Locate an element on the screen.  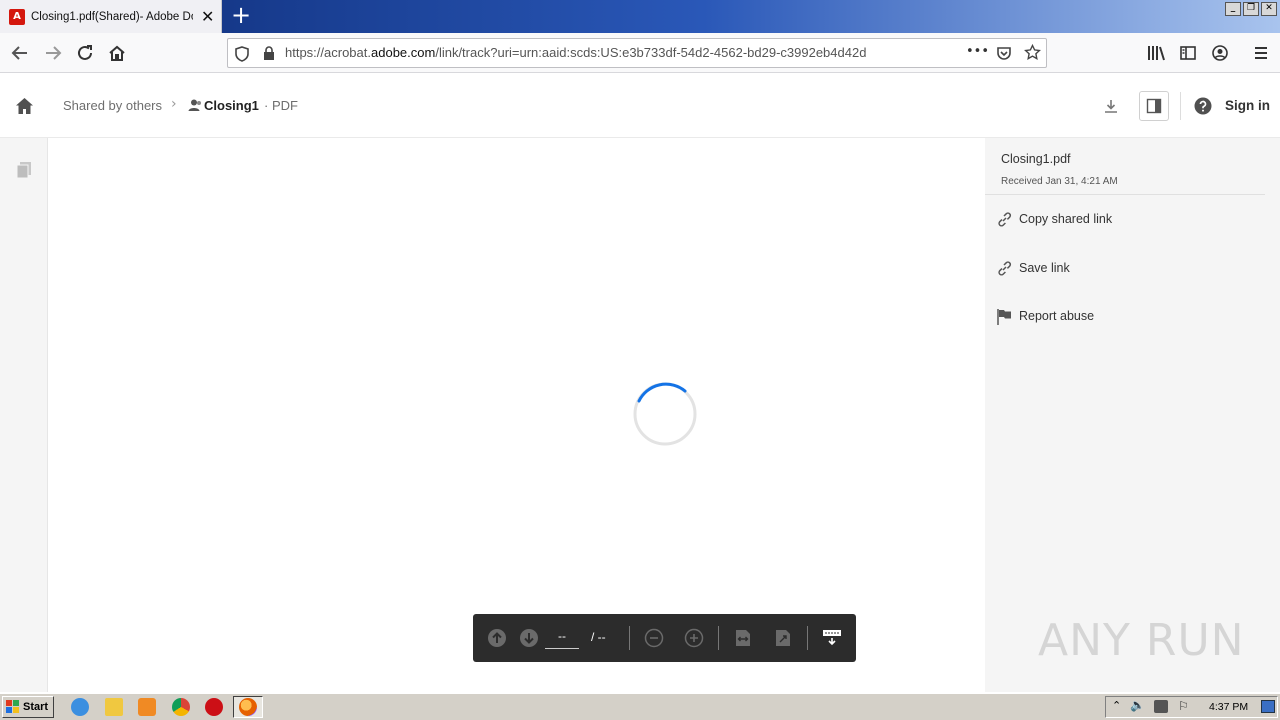
watermark-text: ANY RUN is located at coordinates (1141, 640).